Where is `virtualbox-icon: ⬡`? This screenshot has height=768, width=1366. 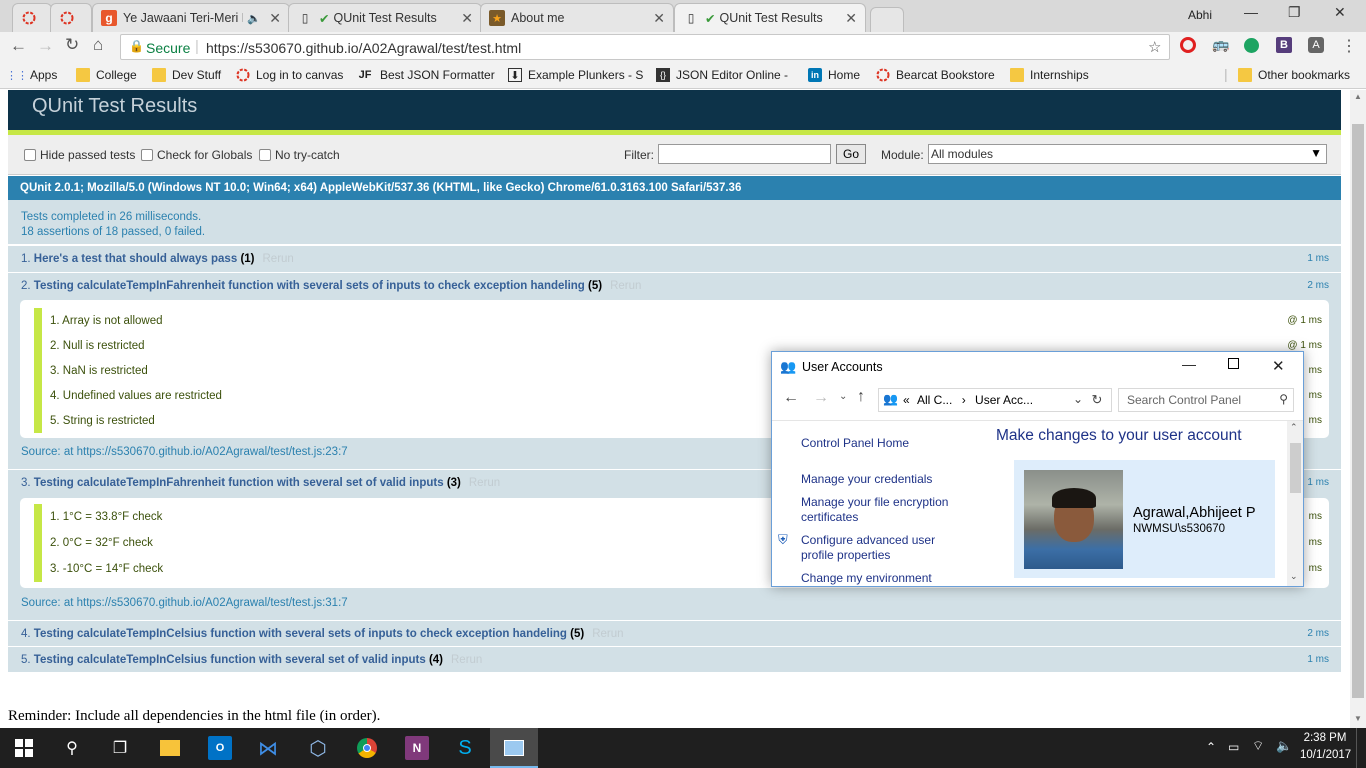
virtualbox-icon: ⬡ is located at coordinates (318, 748).